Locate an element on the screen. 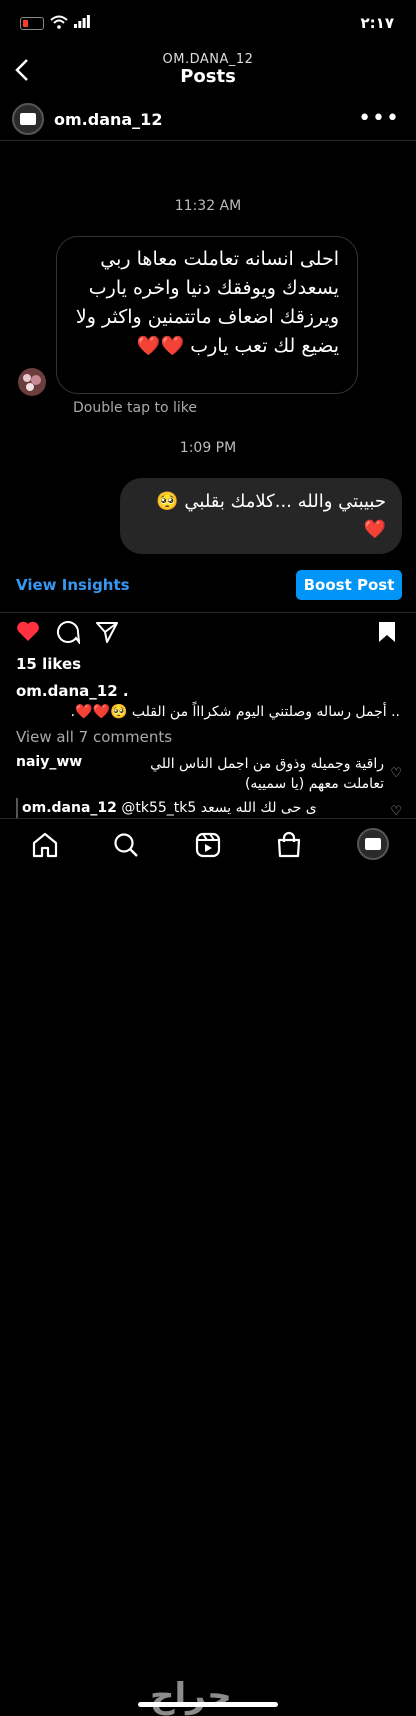 This screenshot has width=416, height=1716. reply-text: ى حى لك الله يسعد is located at coordinates (258, 808).